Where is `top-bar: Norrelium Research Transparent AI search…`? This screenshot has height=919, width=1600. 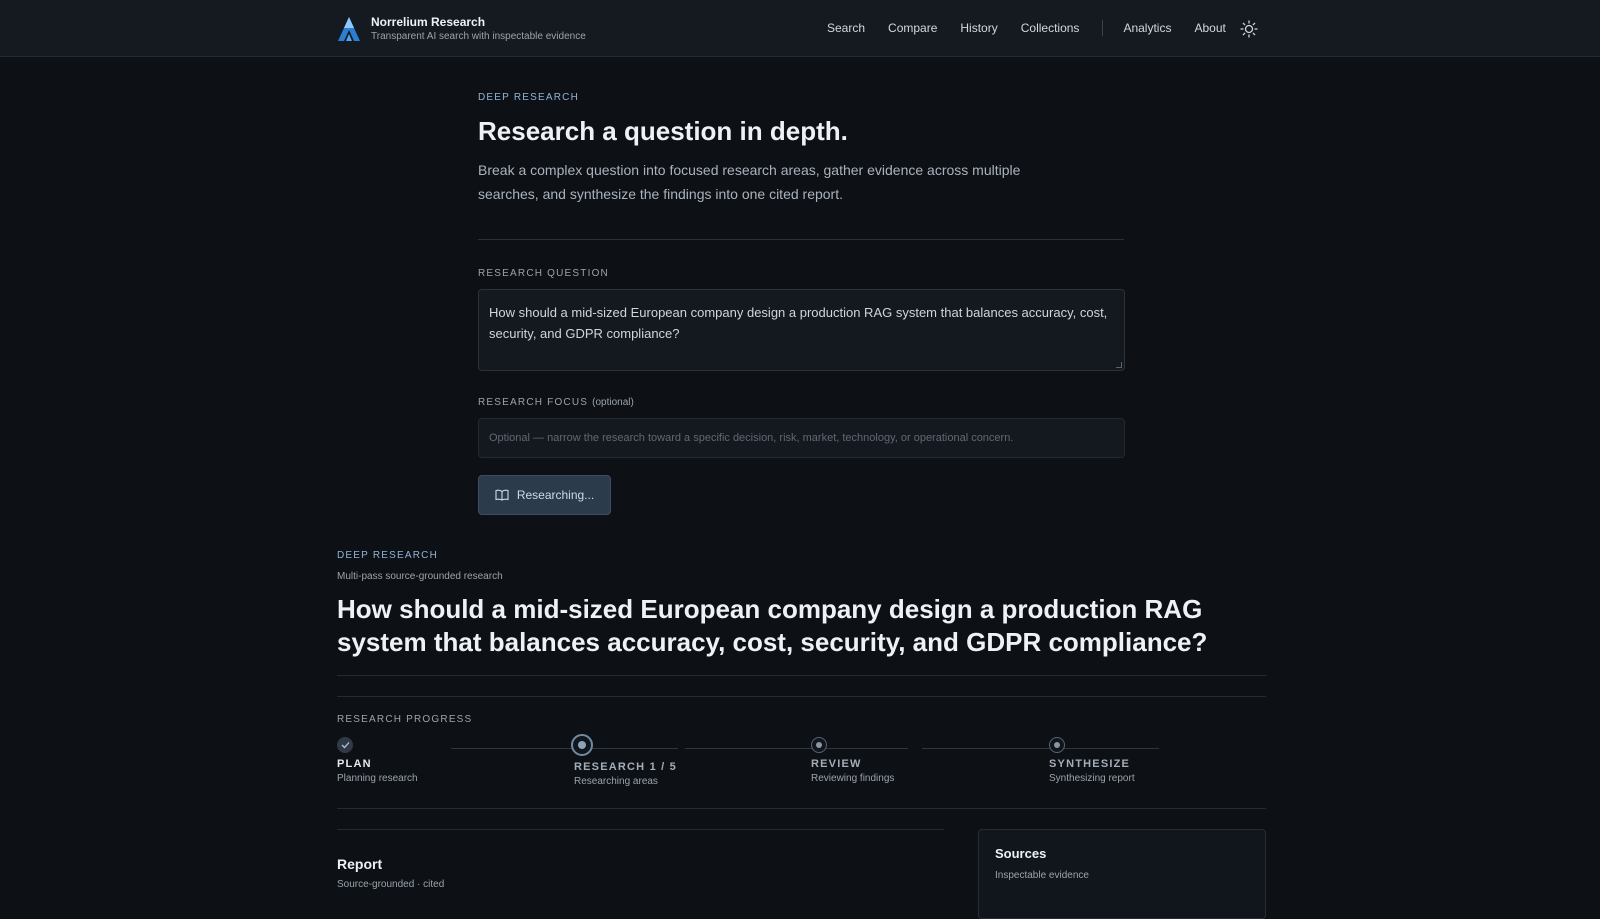
top-bar: Norrelium Research Transparent AI search… is located at coordinates (800, 28).